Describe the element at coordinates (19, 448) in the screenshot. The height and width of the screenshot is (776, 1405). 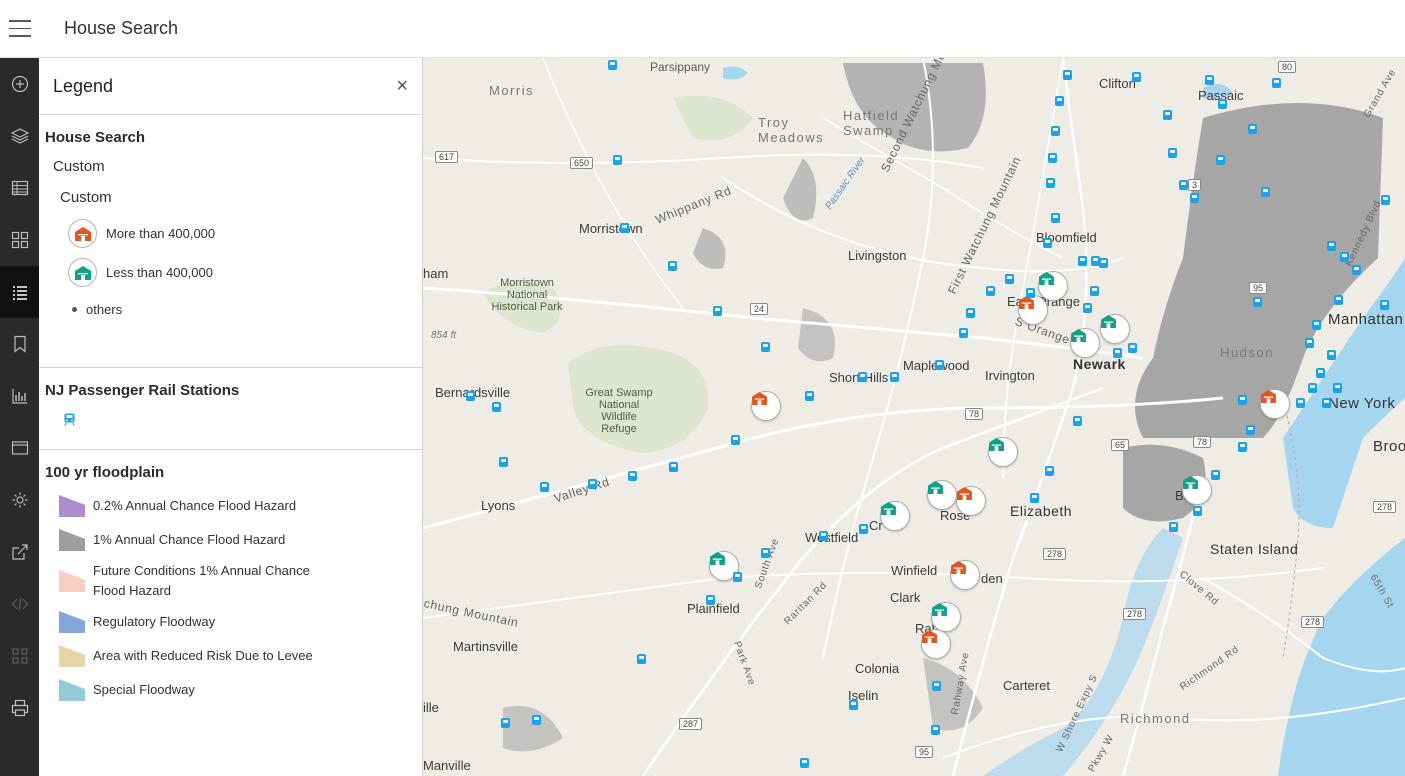
I see `details-button` at that location.